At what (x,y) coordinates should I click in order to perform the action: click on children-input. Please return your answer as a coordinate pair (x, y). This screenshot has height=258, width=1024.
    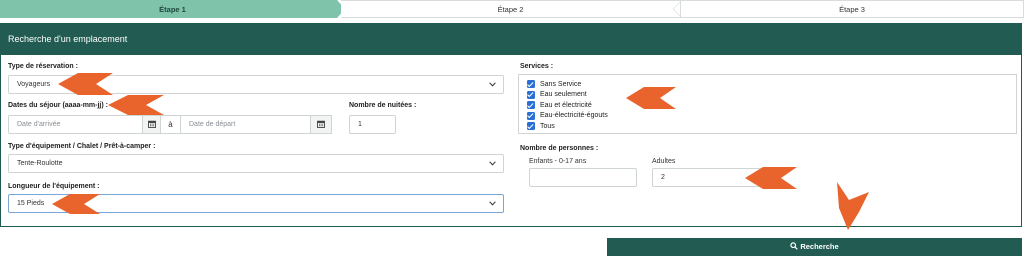
    Looking at the image, I should click on (583, 177).